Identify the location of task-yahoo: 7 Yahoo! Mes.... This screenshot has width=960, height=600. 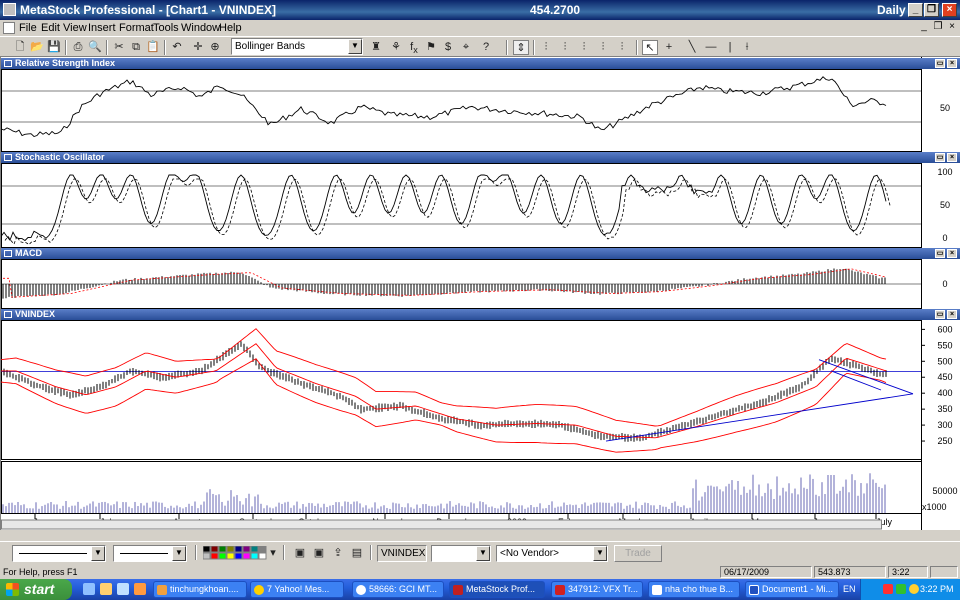
(297, 589).